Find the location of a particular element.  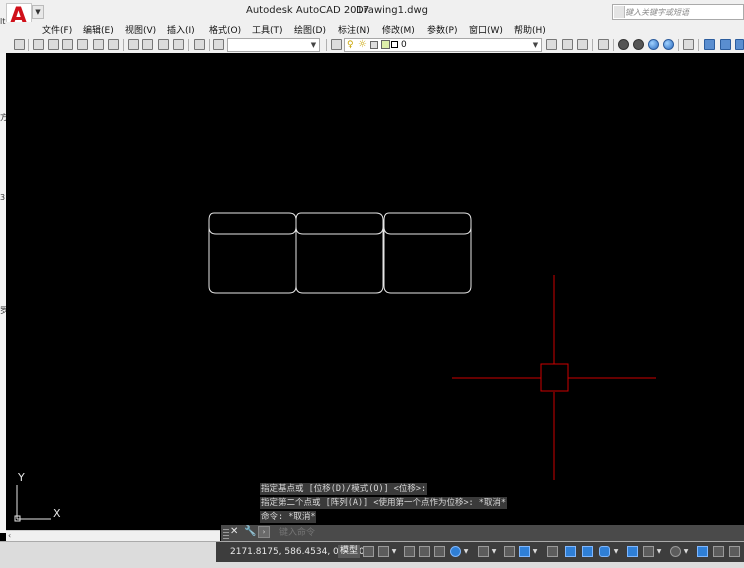

menu-tools: 工具(T) is located at coordinates (267, 29).